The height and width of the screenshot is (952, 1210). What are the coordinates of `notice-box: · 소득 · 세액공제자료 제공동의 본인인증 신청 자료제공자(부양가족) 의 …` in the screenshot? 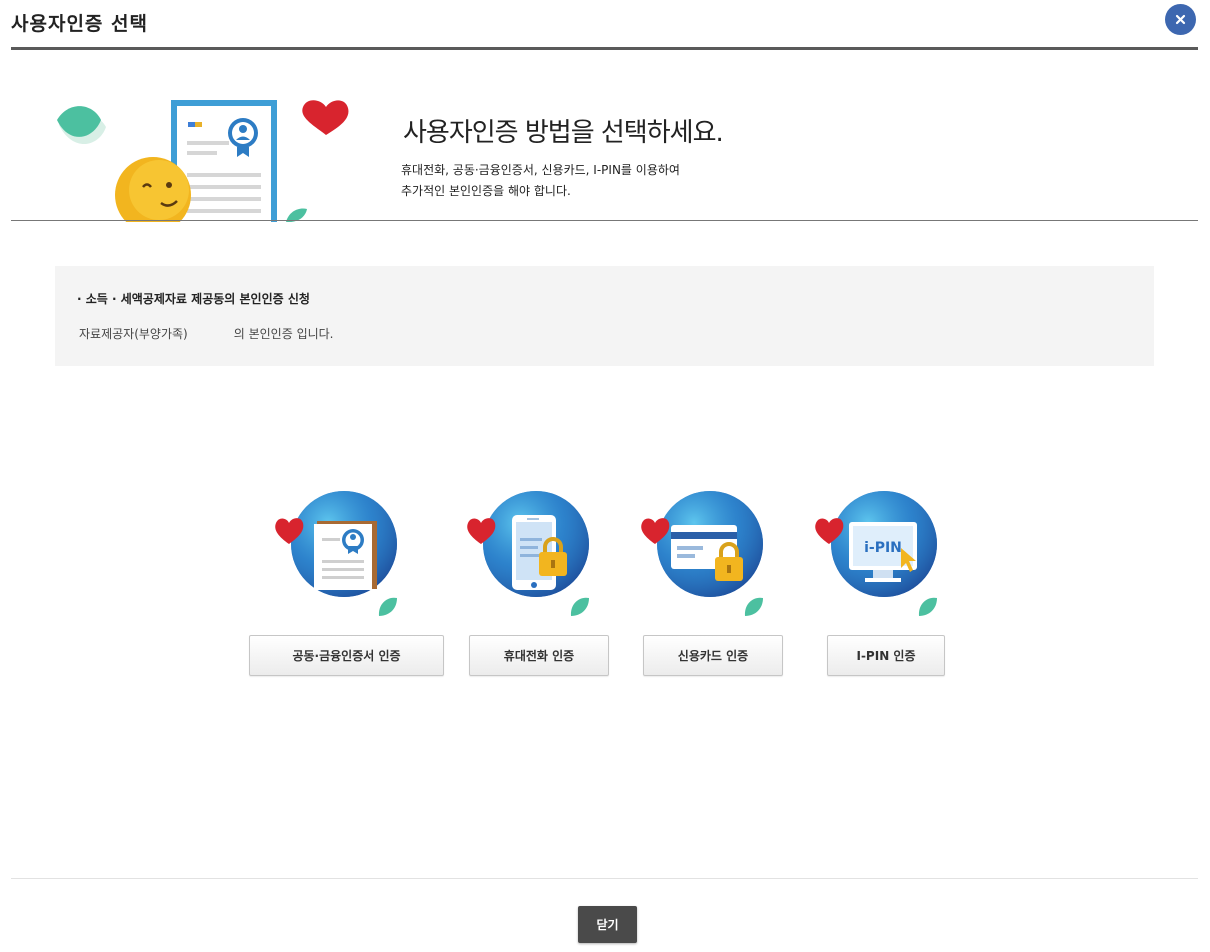 It's located at (604, 316).